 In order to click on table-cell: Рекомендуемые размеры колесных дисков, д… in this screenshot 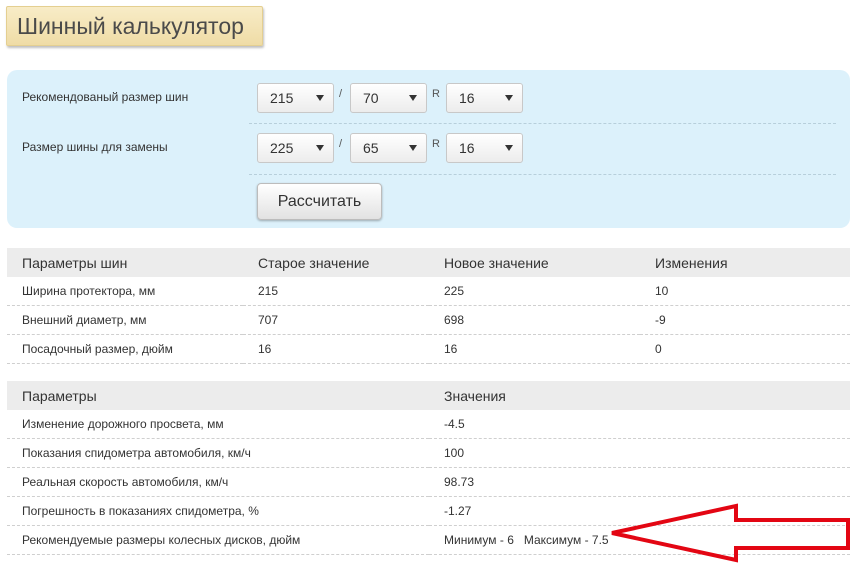, I will do `click(218, 540)`.